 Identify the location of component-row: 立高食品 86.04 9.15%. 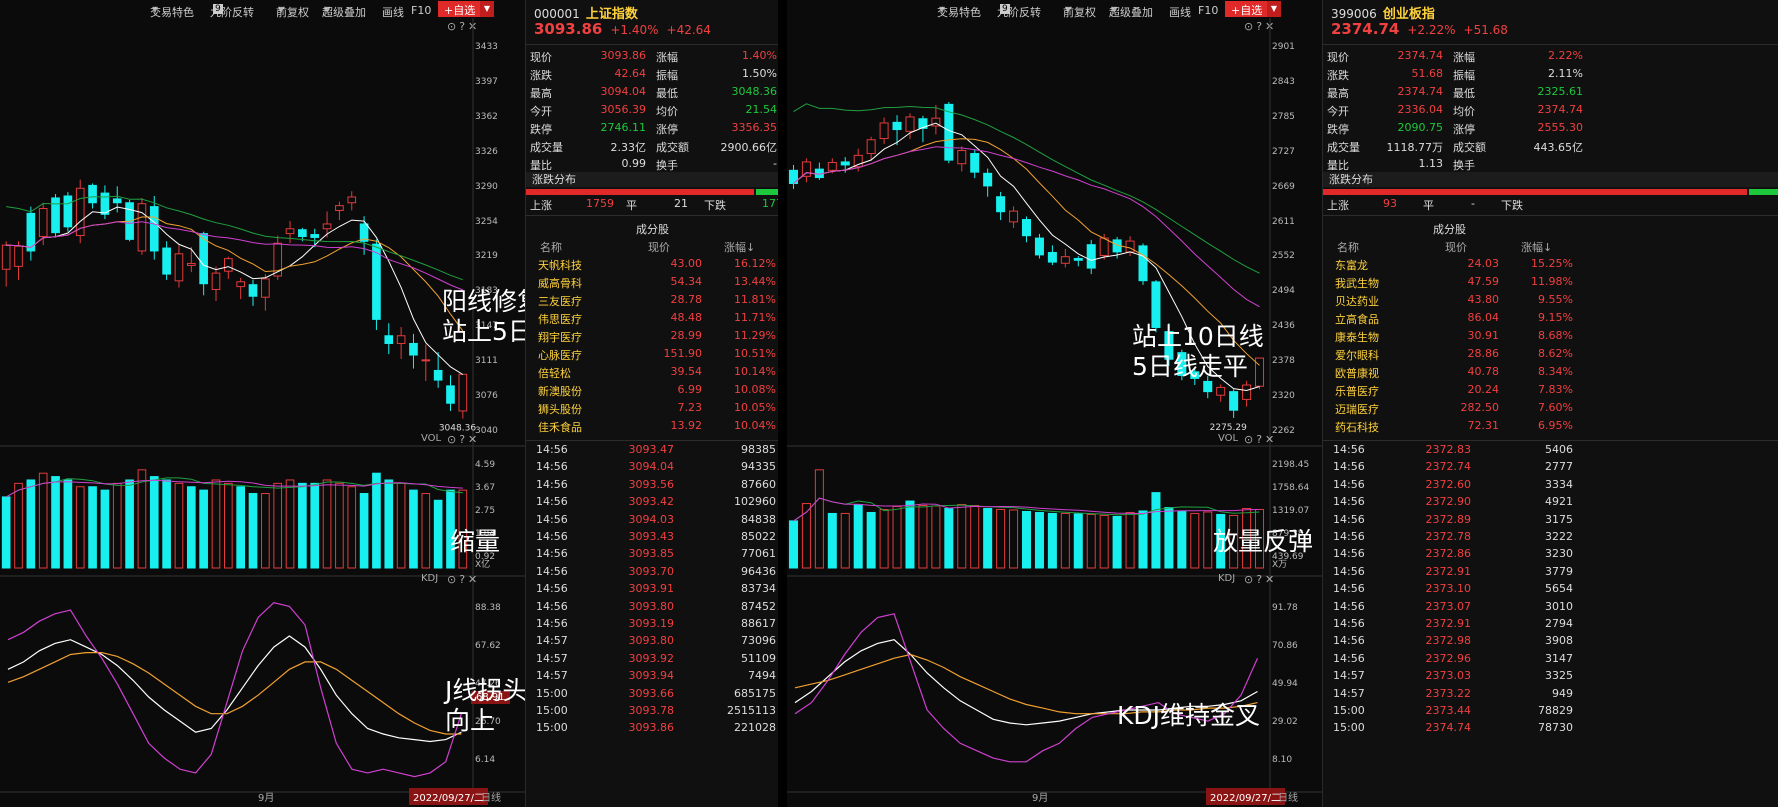
(1550, 320).